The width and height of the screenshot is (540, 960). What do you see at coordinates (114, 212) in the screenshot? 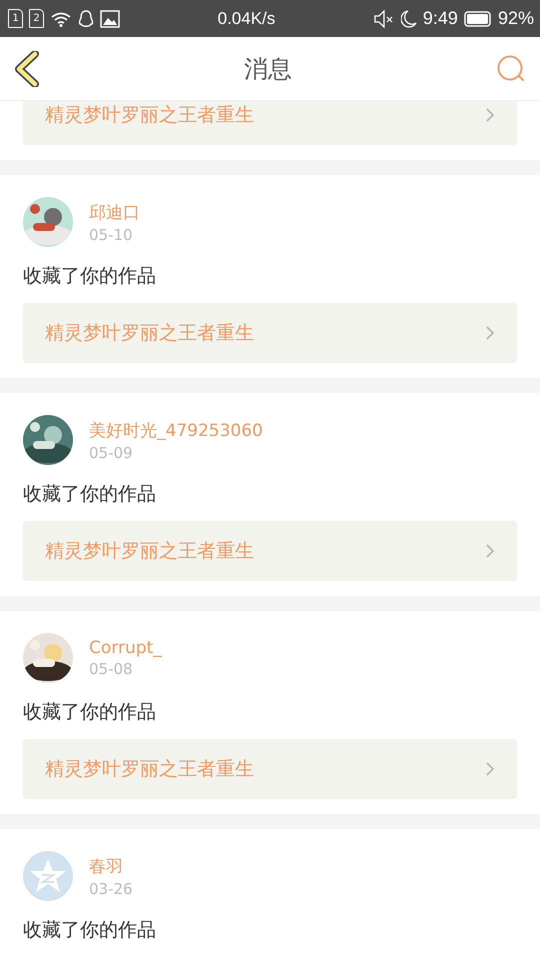
I see `user-name: 邱迪口` at bounding box center [114, 212].